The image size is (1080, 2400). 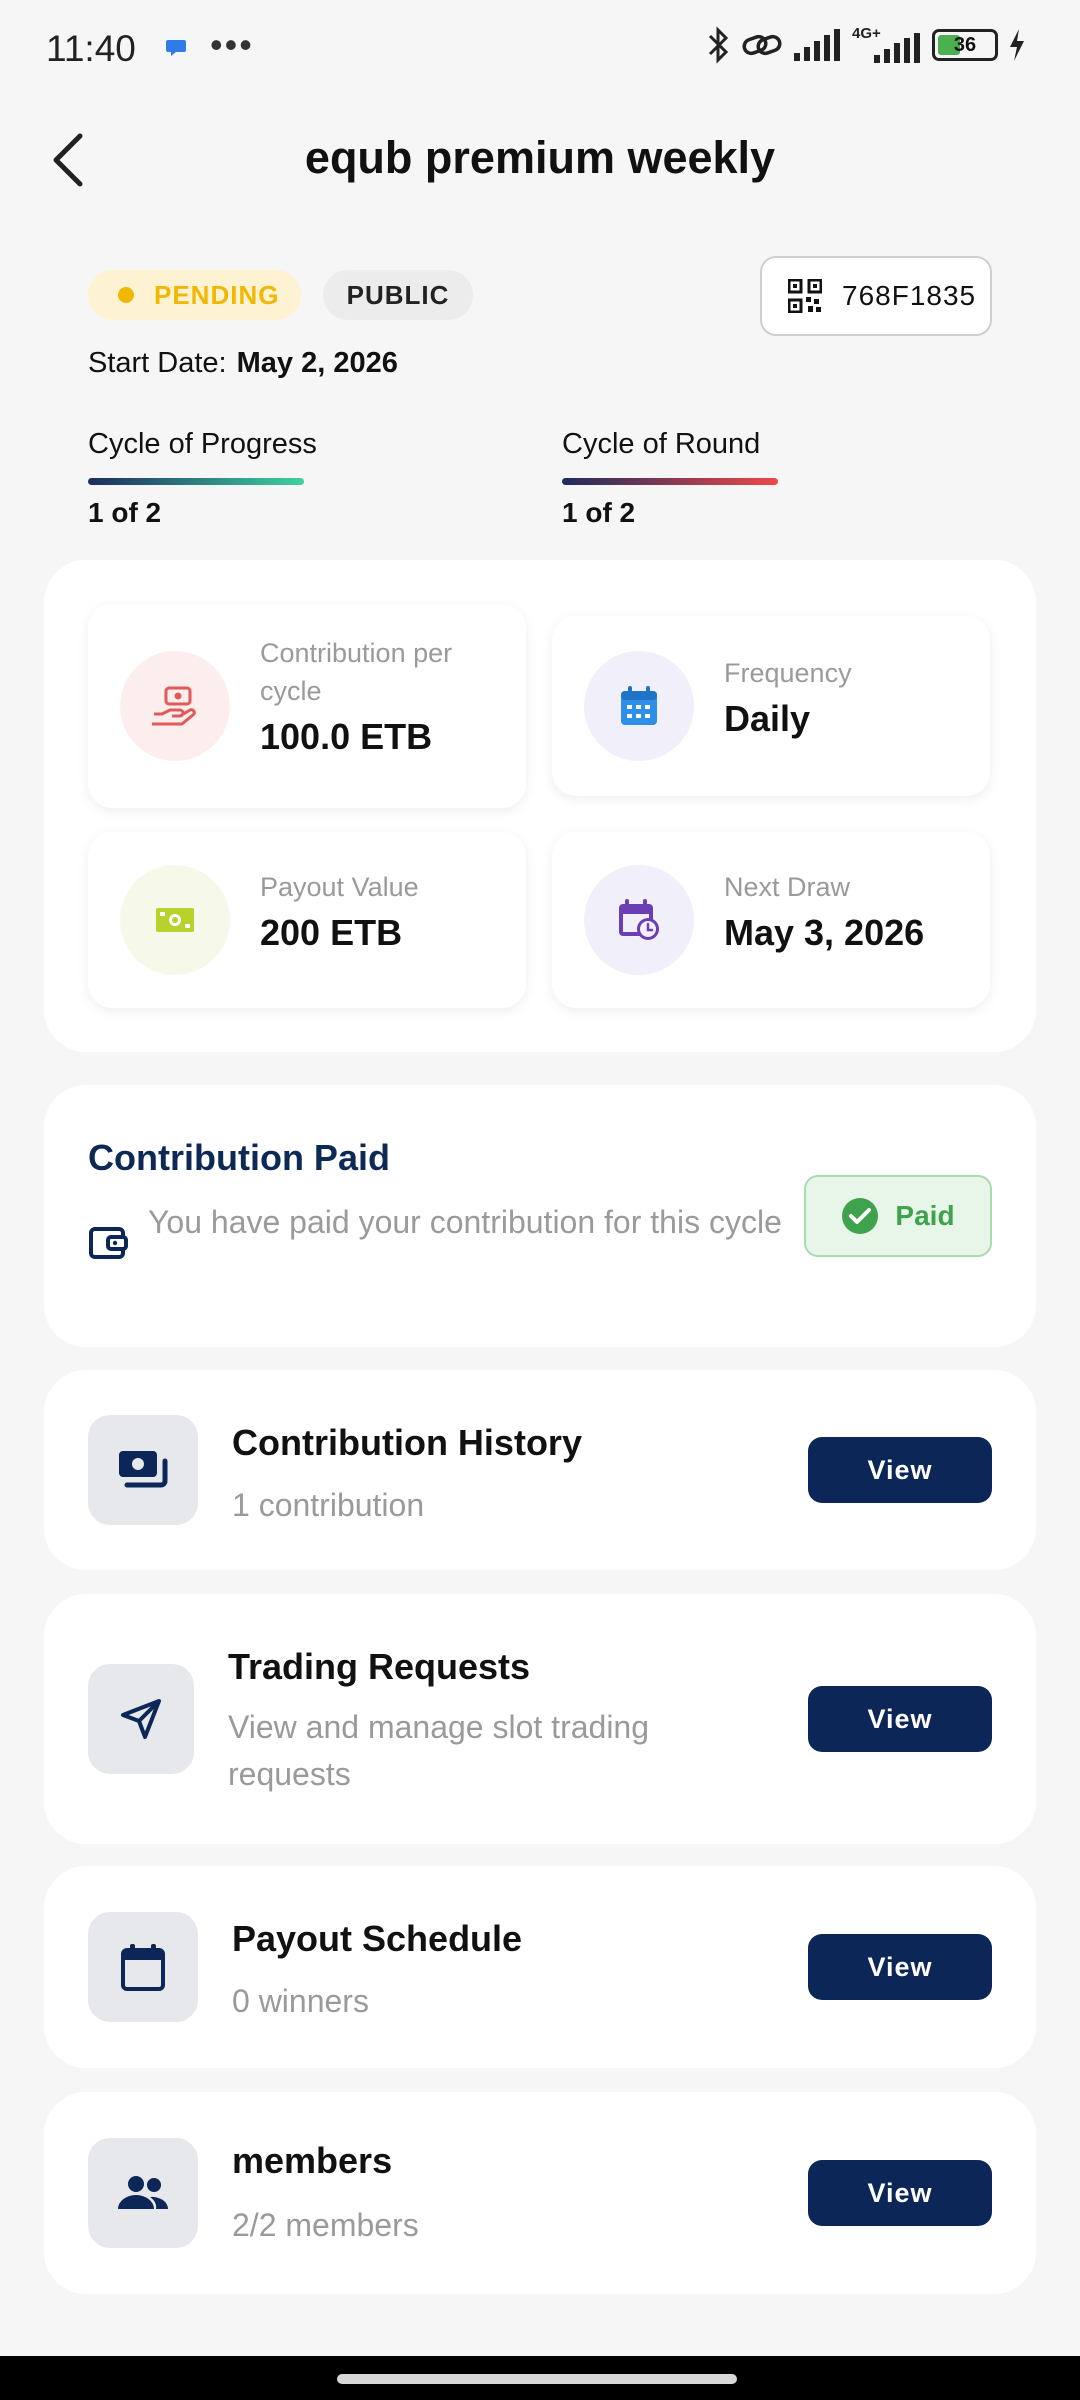 I want to click on trading-requests-view-button: View, so click(x=900, y=1719).